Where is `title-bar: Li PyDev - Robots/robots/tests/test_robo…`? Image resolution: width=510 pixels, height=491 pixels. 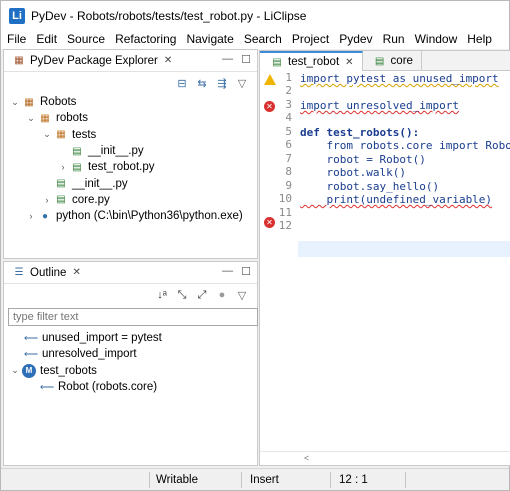
title-bar: Li PyDev - Robots/robots/tests/test_robo… is located at coordinates (255, 16).